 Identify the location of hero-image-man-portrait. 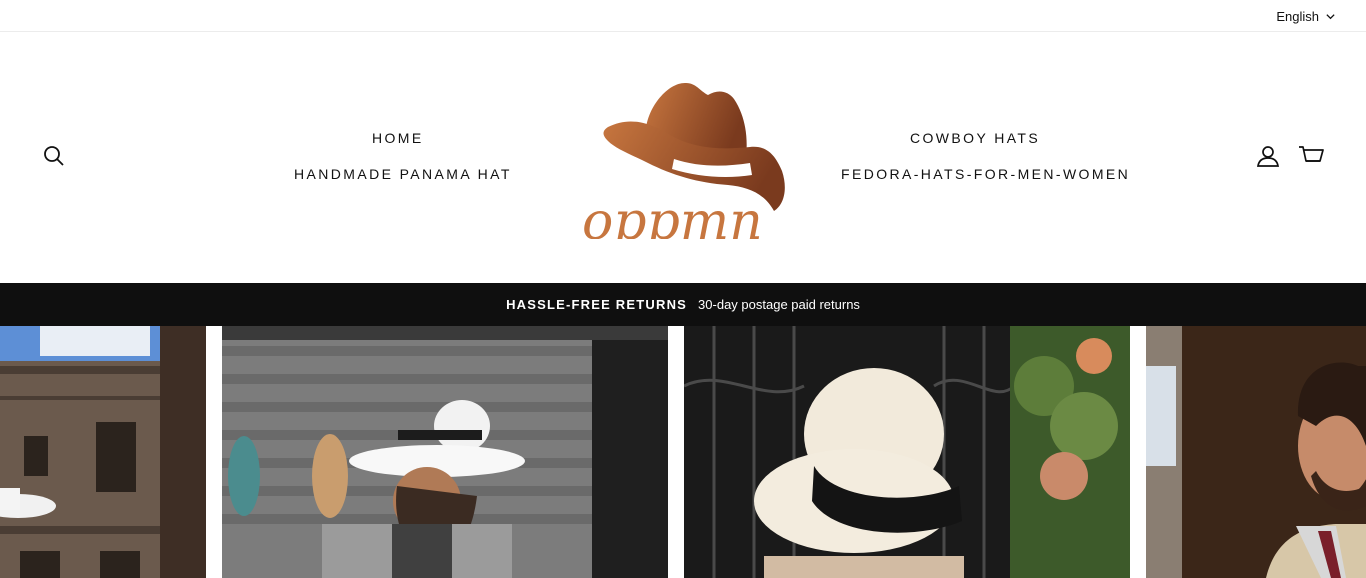
(1256, 452).